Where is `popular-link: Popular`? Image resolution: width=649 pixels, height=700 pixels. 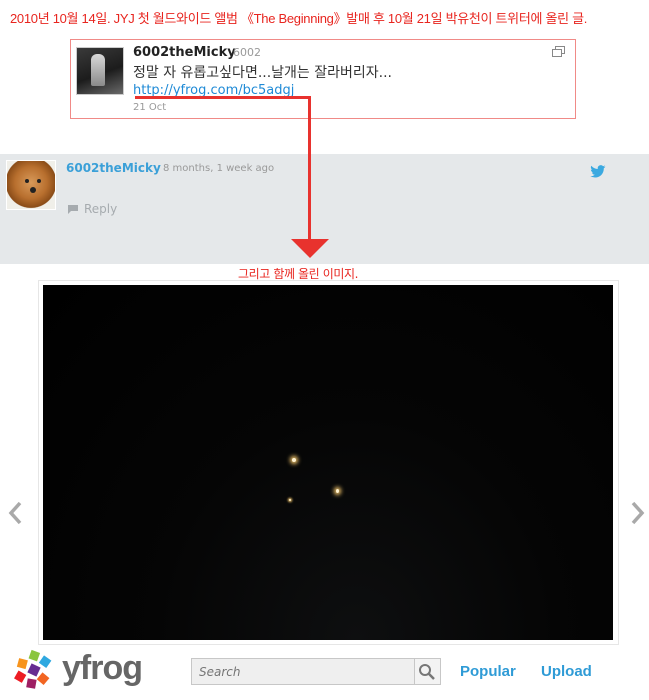
popular-link: Popular is located at coordinates (488, 671).